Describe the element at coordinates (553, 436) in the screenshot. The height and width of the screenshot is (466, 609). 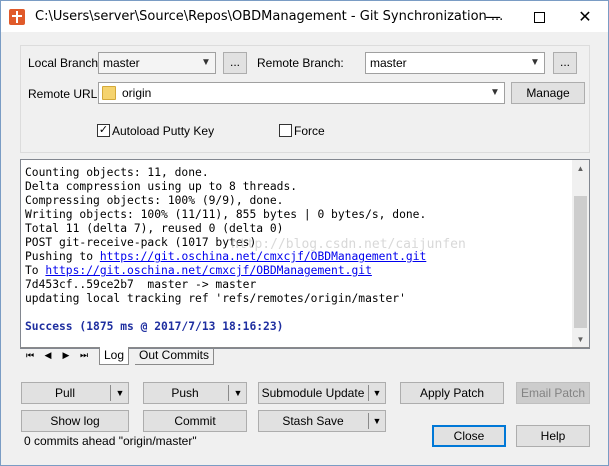
I see `help-button: Help` at that location.